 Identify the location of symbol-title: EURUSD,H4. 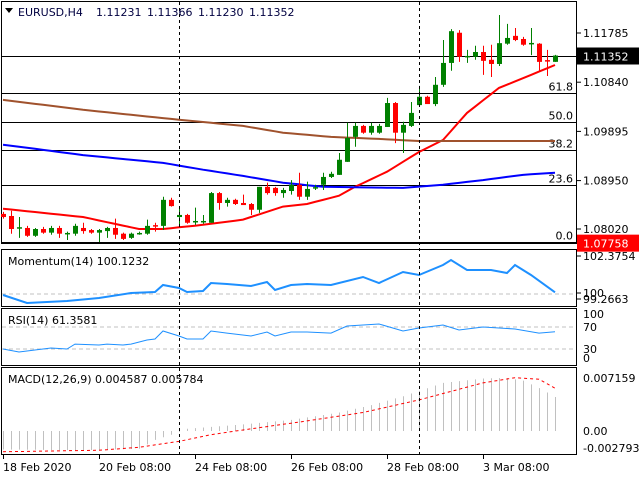
(50, 12).